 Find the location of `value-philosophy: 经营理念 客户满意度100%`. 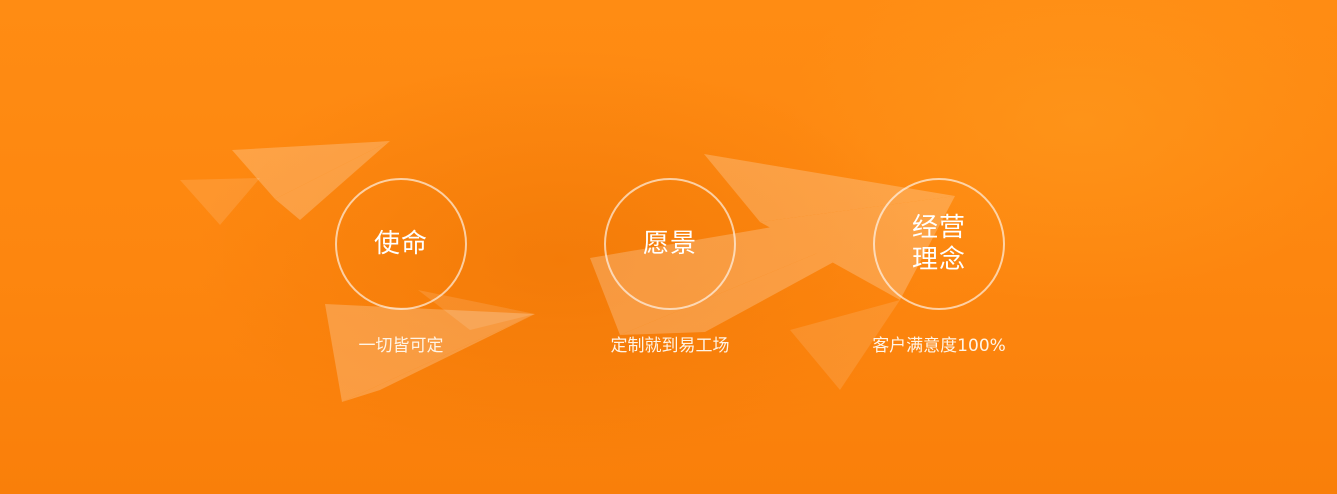

value-philosophy: 经营理念 客户满意度100% is located at coordinates (939, 267).